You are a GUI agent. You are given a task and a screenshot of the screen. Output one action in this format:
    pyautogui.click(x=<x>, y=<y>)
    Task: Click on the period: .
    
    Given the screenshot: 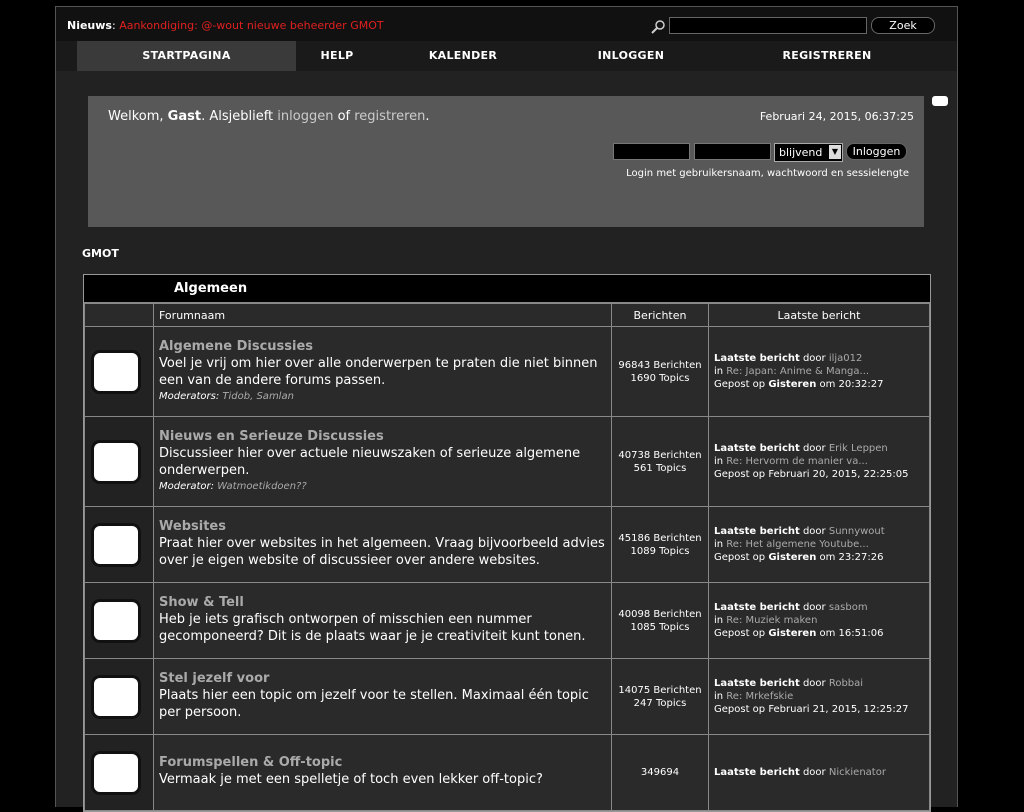 What is the action you would take?
    pyautogui.click(x=427, y=116)
    